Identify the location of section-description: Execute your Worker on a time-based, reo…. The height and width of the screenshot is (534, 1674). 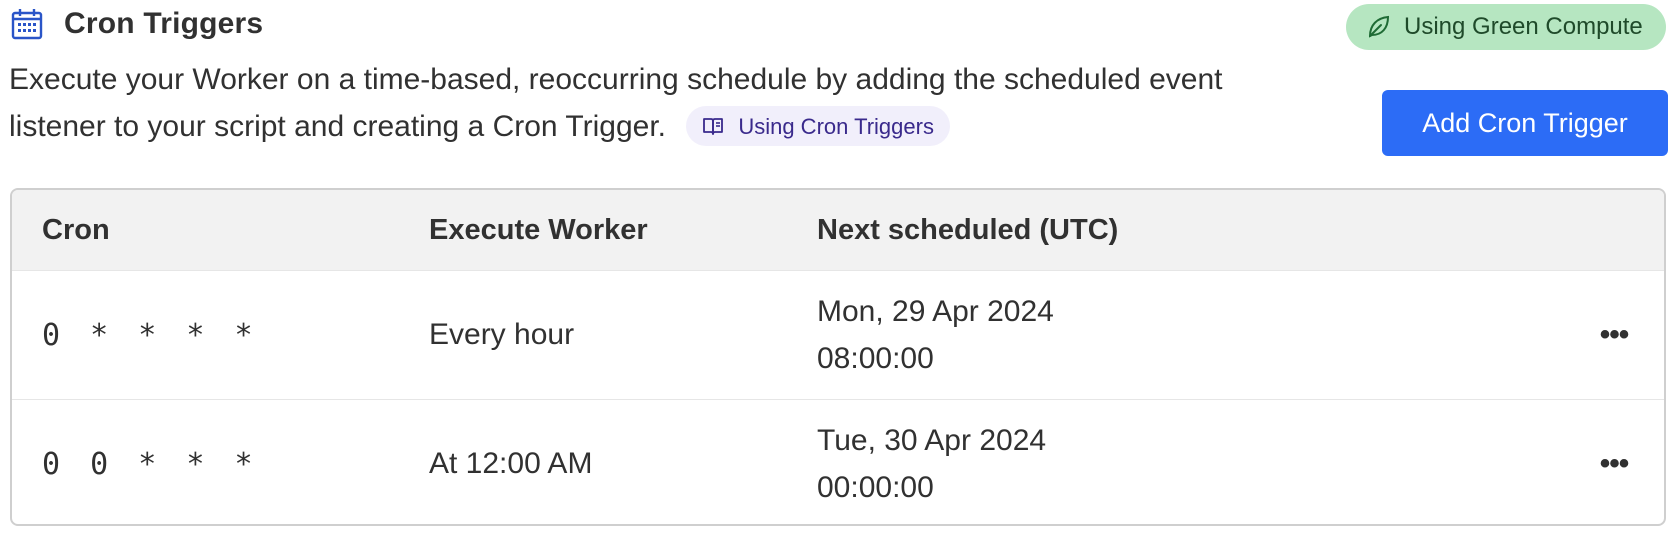
(639, 103).